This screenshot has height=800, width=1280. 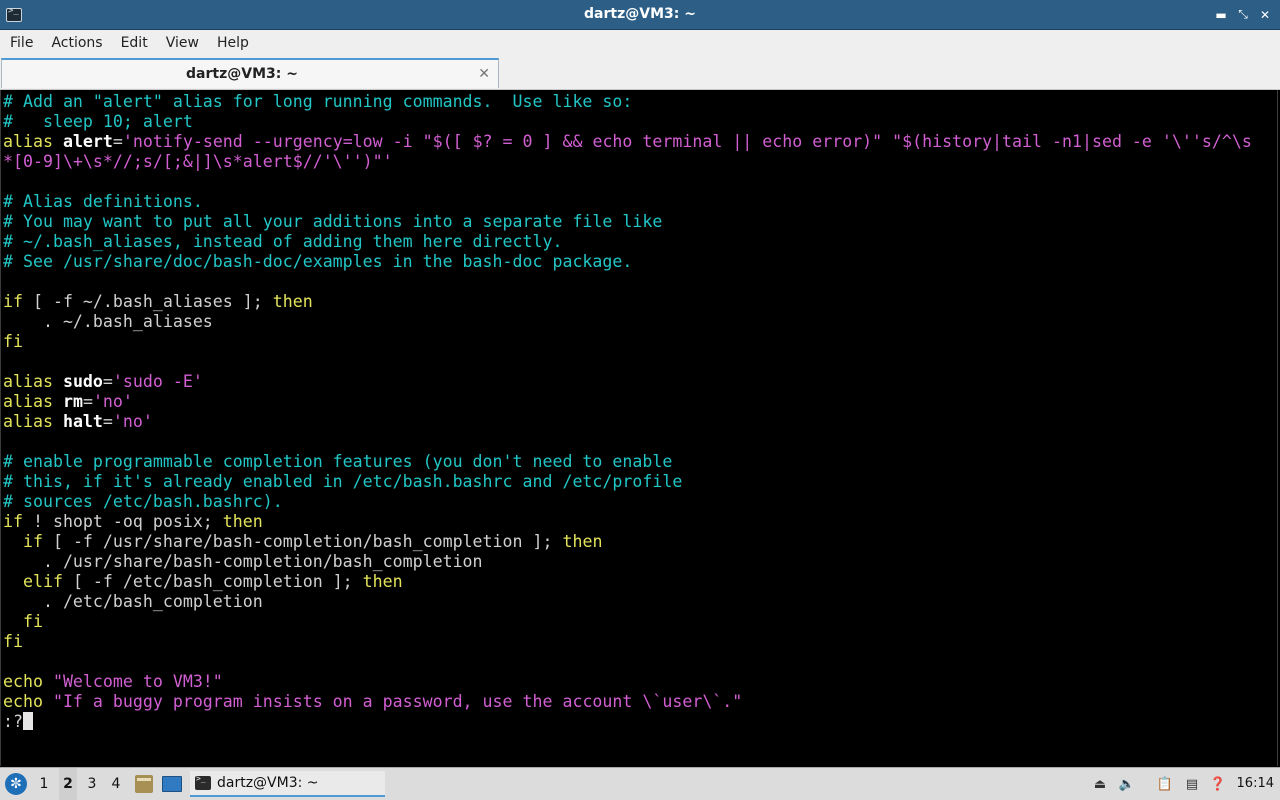 What do you see at coordinates (92, 784) in the screenshot?
I see `desktop-3: 3` at bounding box center [92, 784].